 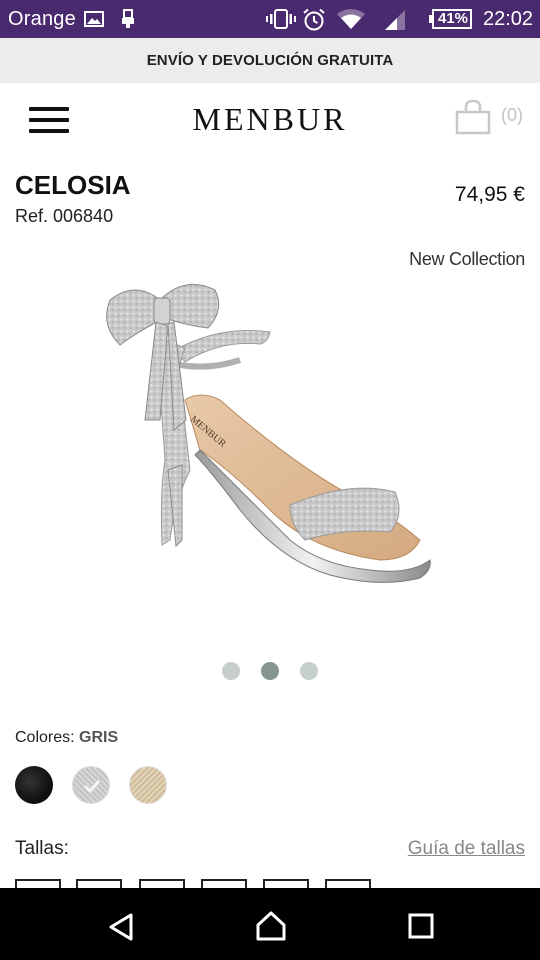 What do you see at coordinates (42, 19) in the screenshot?
I see `carrier-name: Orange` at bounding box center [42, 19].